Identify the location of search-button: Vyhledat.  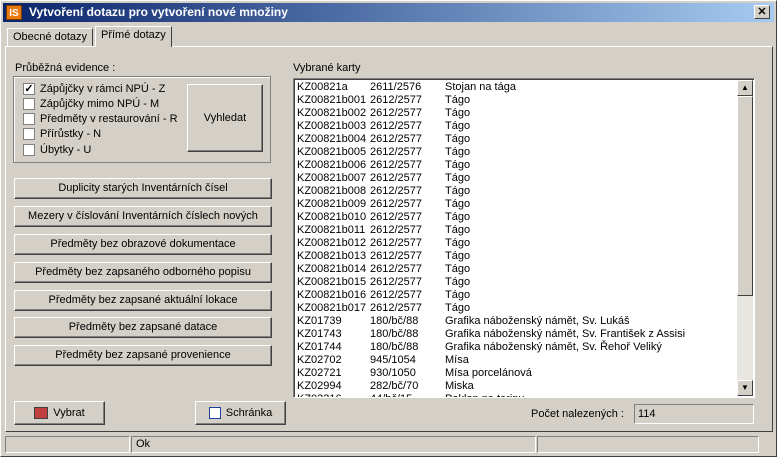
(225, 118).